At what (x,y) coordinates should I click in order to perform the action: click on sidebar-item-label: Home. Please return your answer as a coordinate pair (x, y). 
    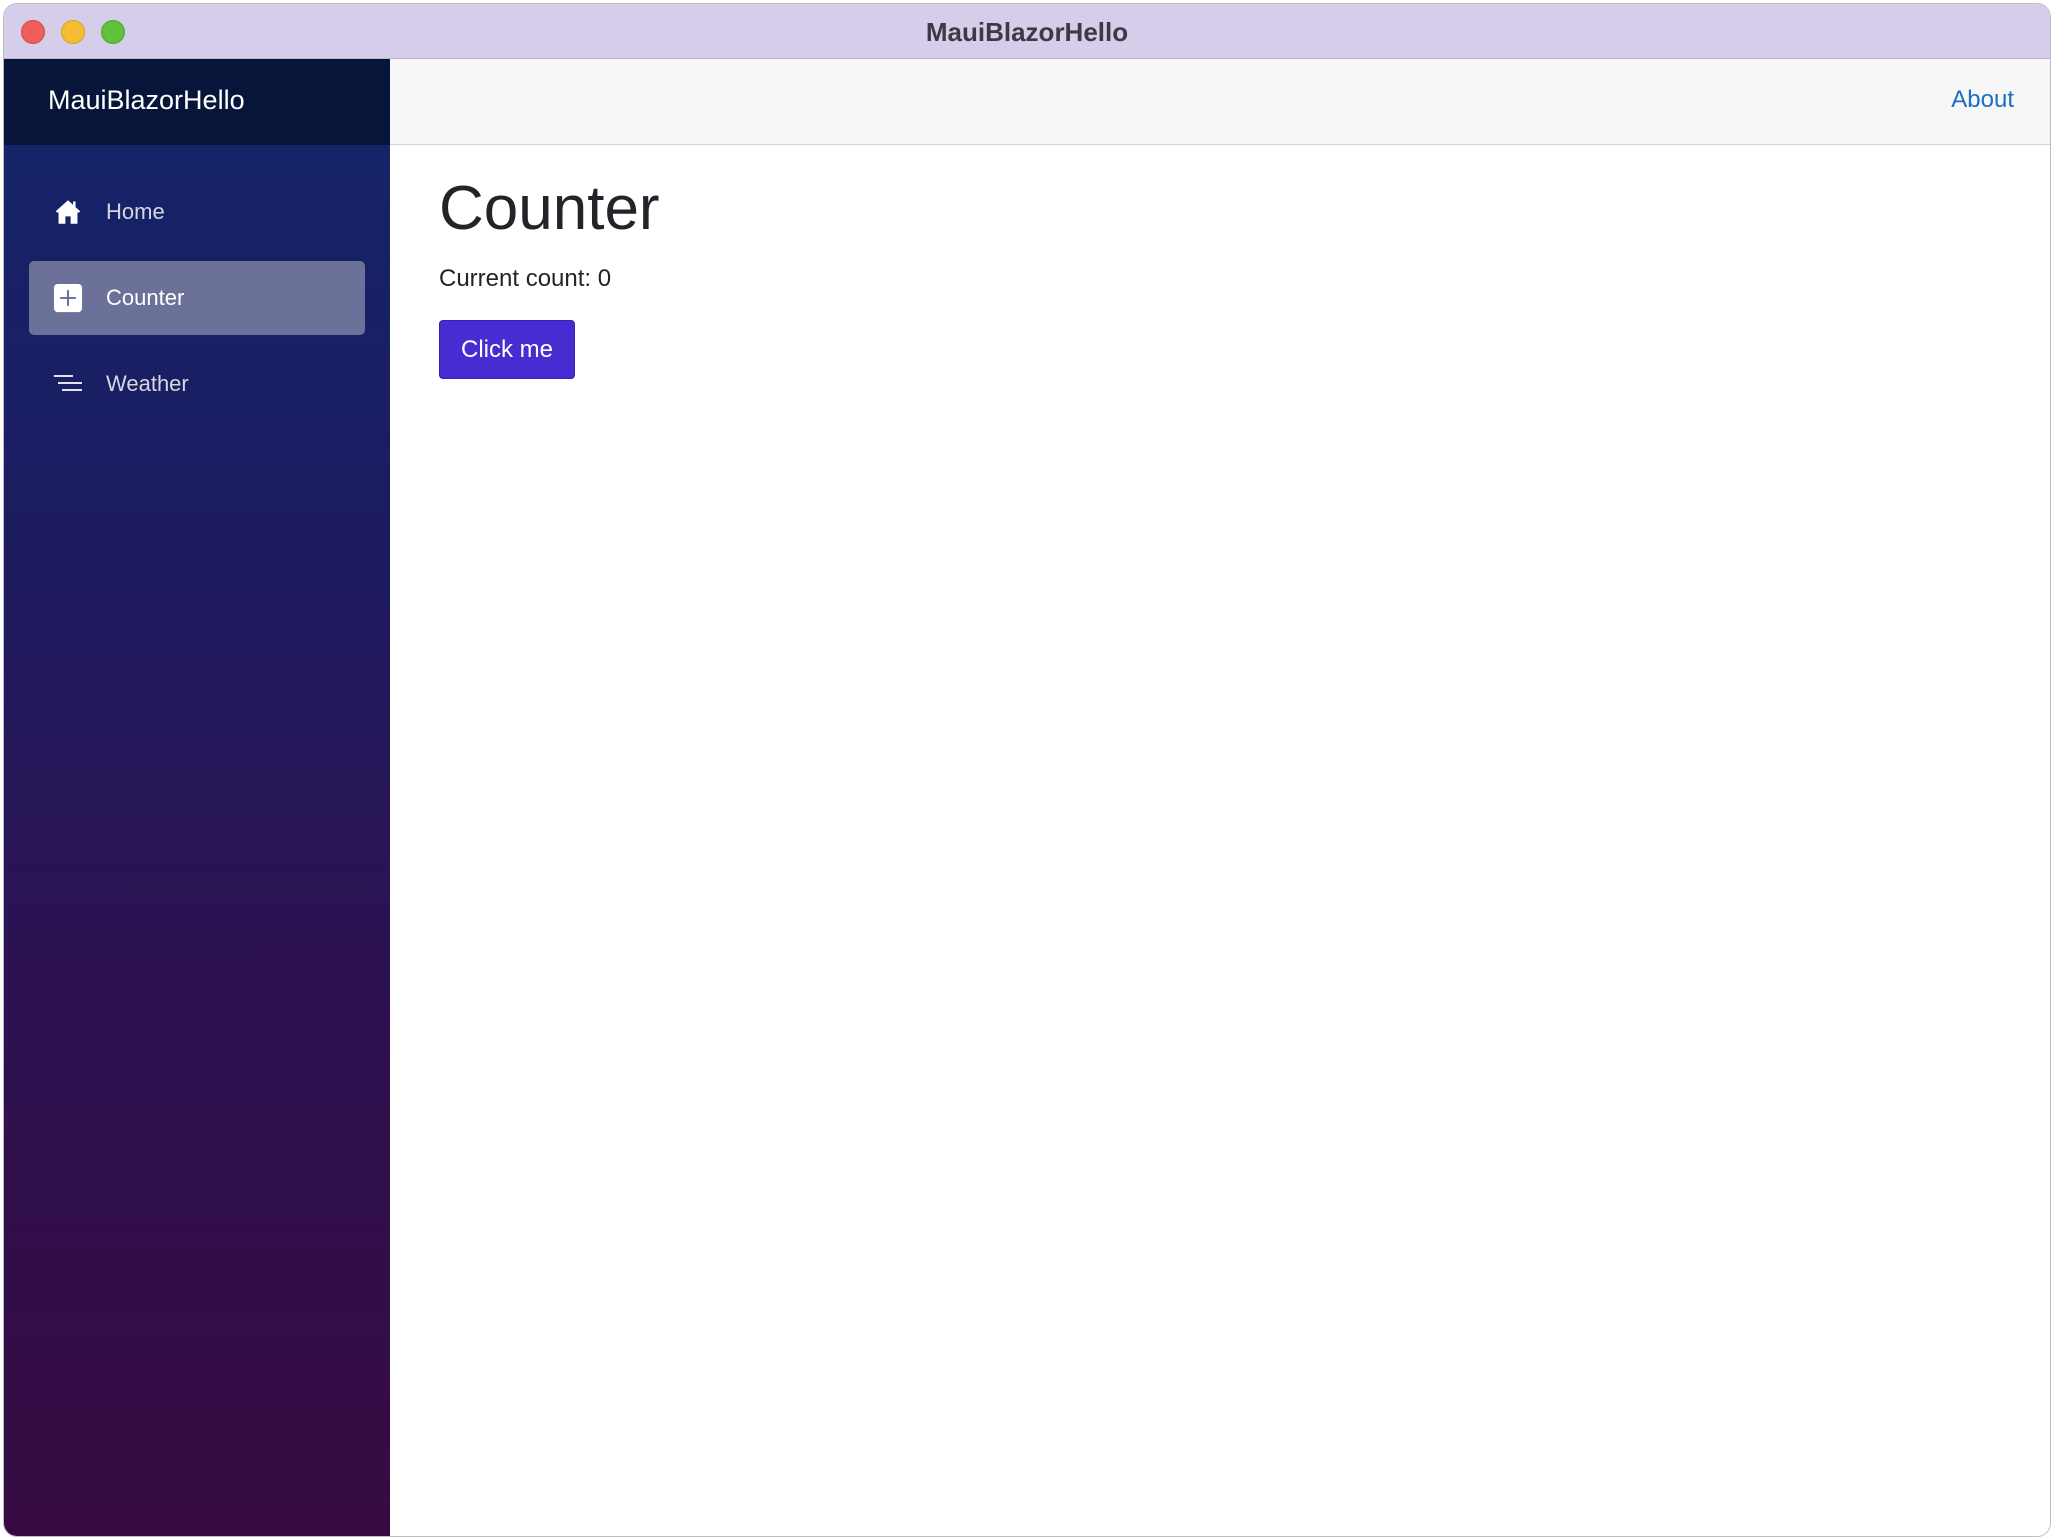
    Looking at the image, I should click on (135, 211).